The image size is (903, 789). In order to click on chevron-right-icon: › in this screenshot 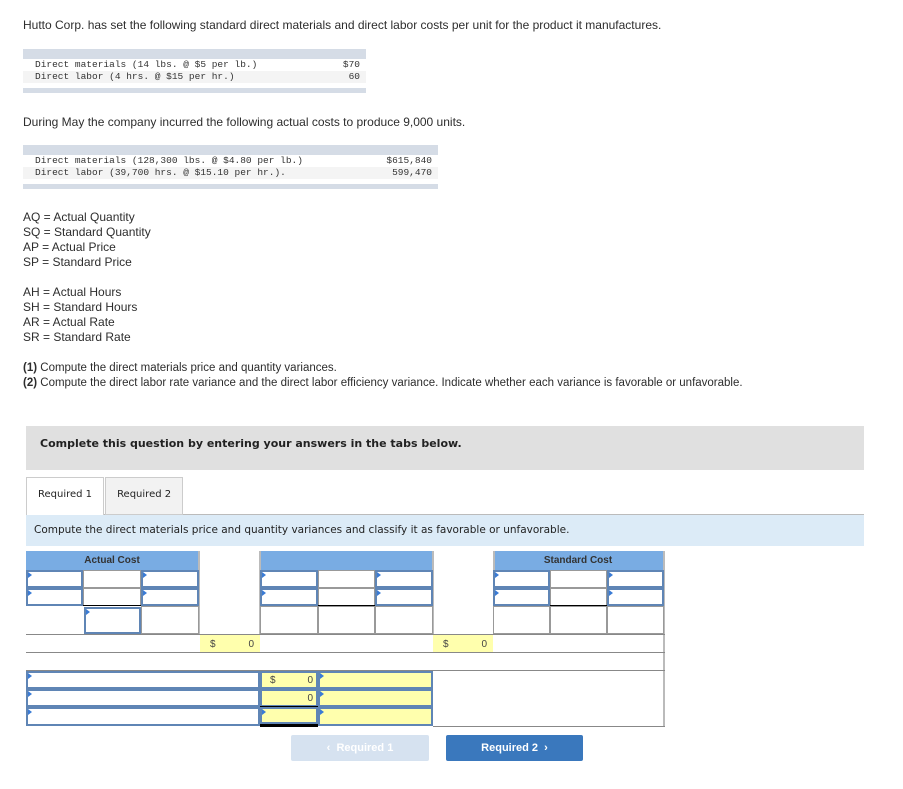, I will do `click(546, 748)`.